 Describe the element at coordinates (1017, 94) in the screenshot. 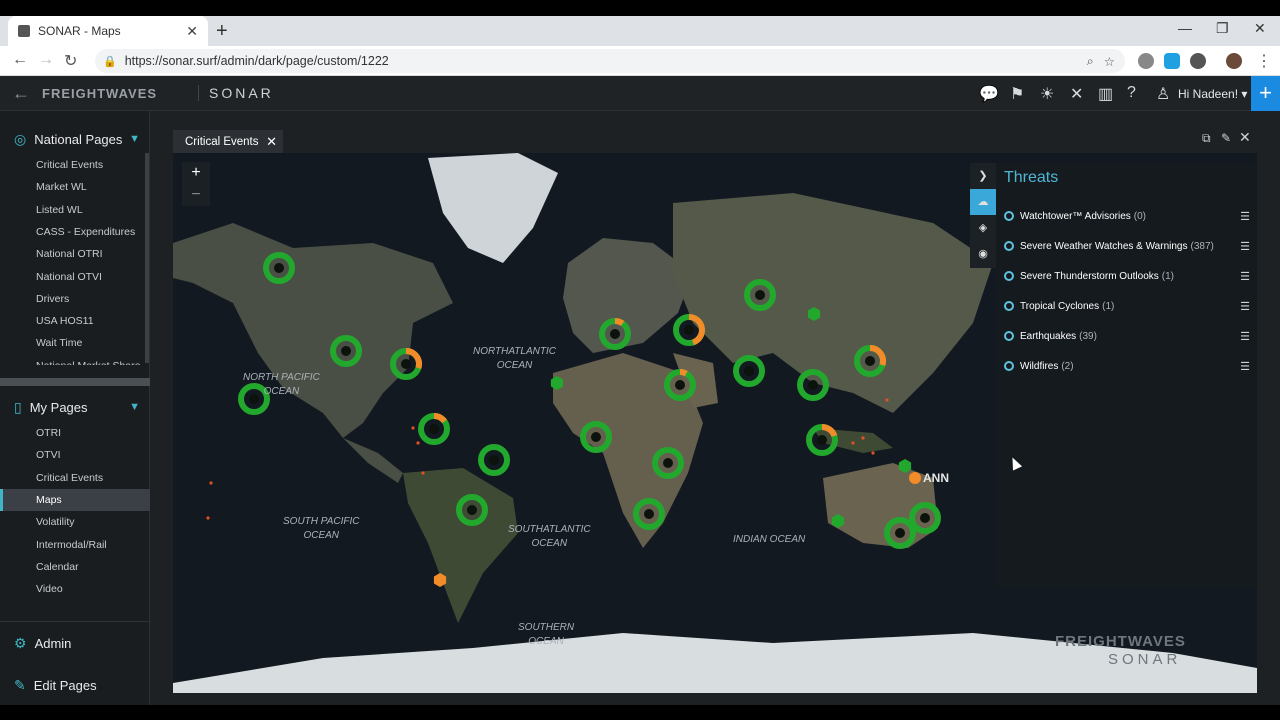

I see `flag-icon: ⚑` at that location.